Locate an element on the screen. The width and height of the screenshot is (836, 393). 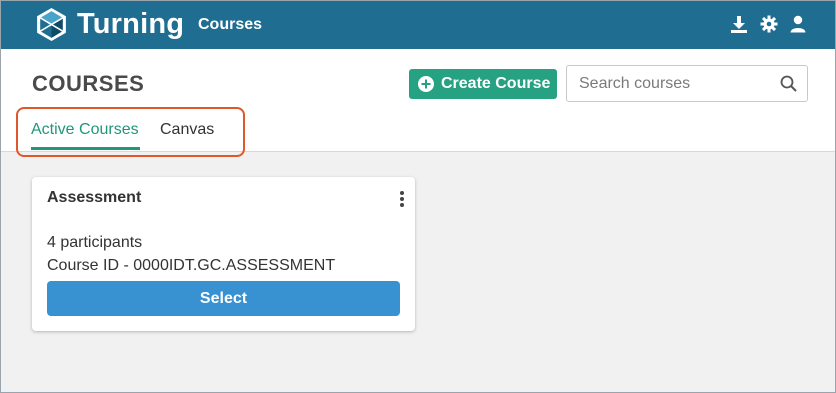
search-box is located at coordinates (687, 83).